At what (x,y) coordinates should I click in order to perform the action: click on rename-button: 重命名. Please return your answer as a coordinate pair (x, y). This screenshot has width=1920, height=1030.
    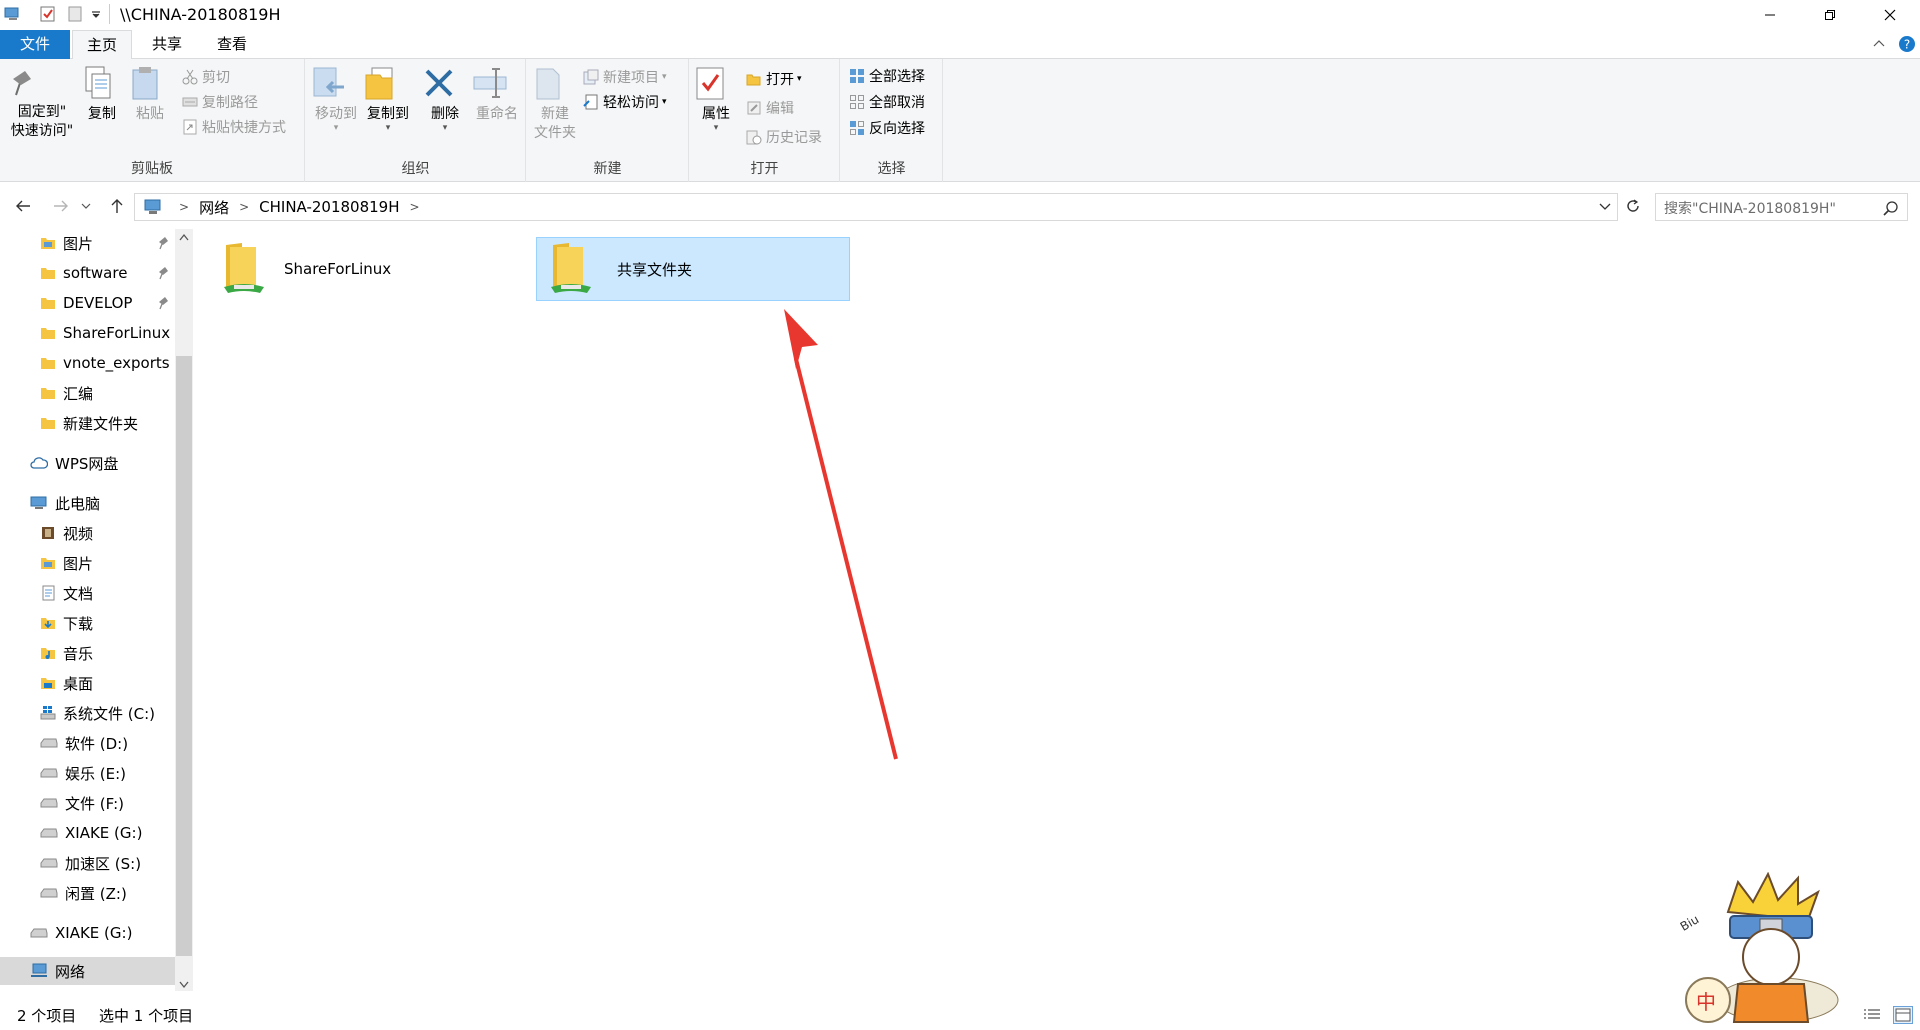
    Looking at the image, I should click on (497, 93).